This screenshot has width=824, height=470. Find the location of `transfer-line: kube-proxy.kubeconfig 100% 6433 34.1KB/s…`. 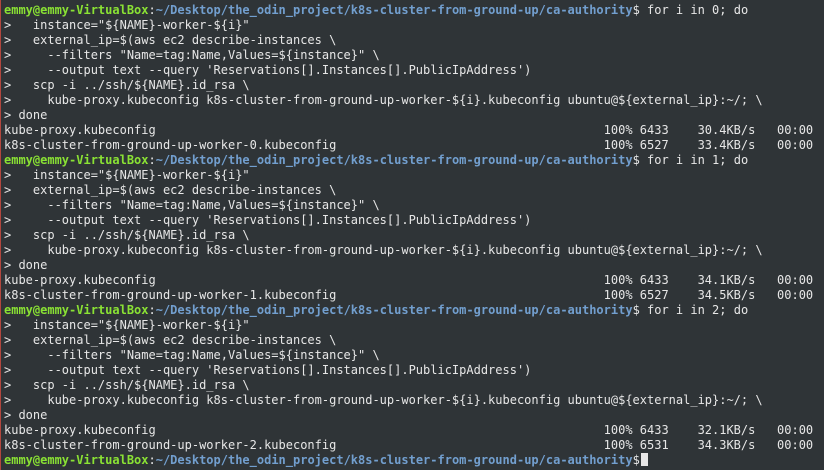

transfer-line: kube-proxy.kubeconfig 100% 6433 34.1KB/s… is located at coordinates (409, 280).